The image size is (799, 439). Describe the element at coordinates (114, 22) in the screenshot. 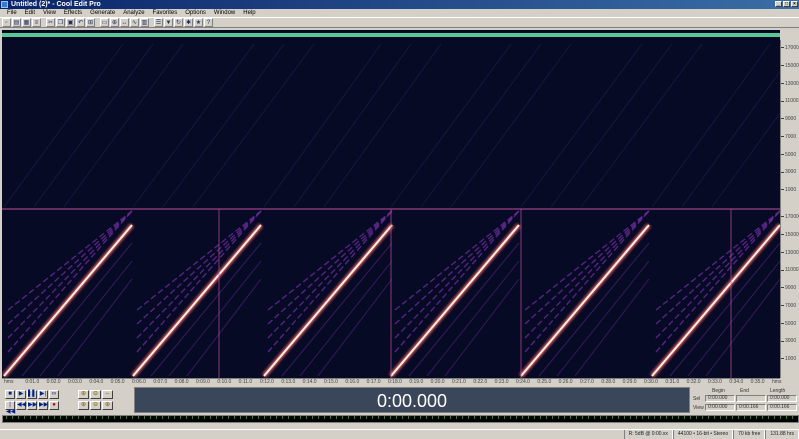

I see `zoom-icon: ⊕` at that location.